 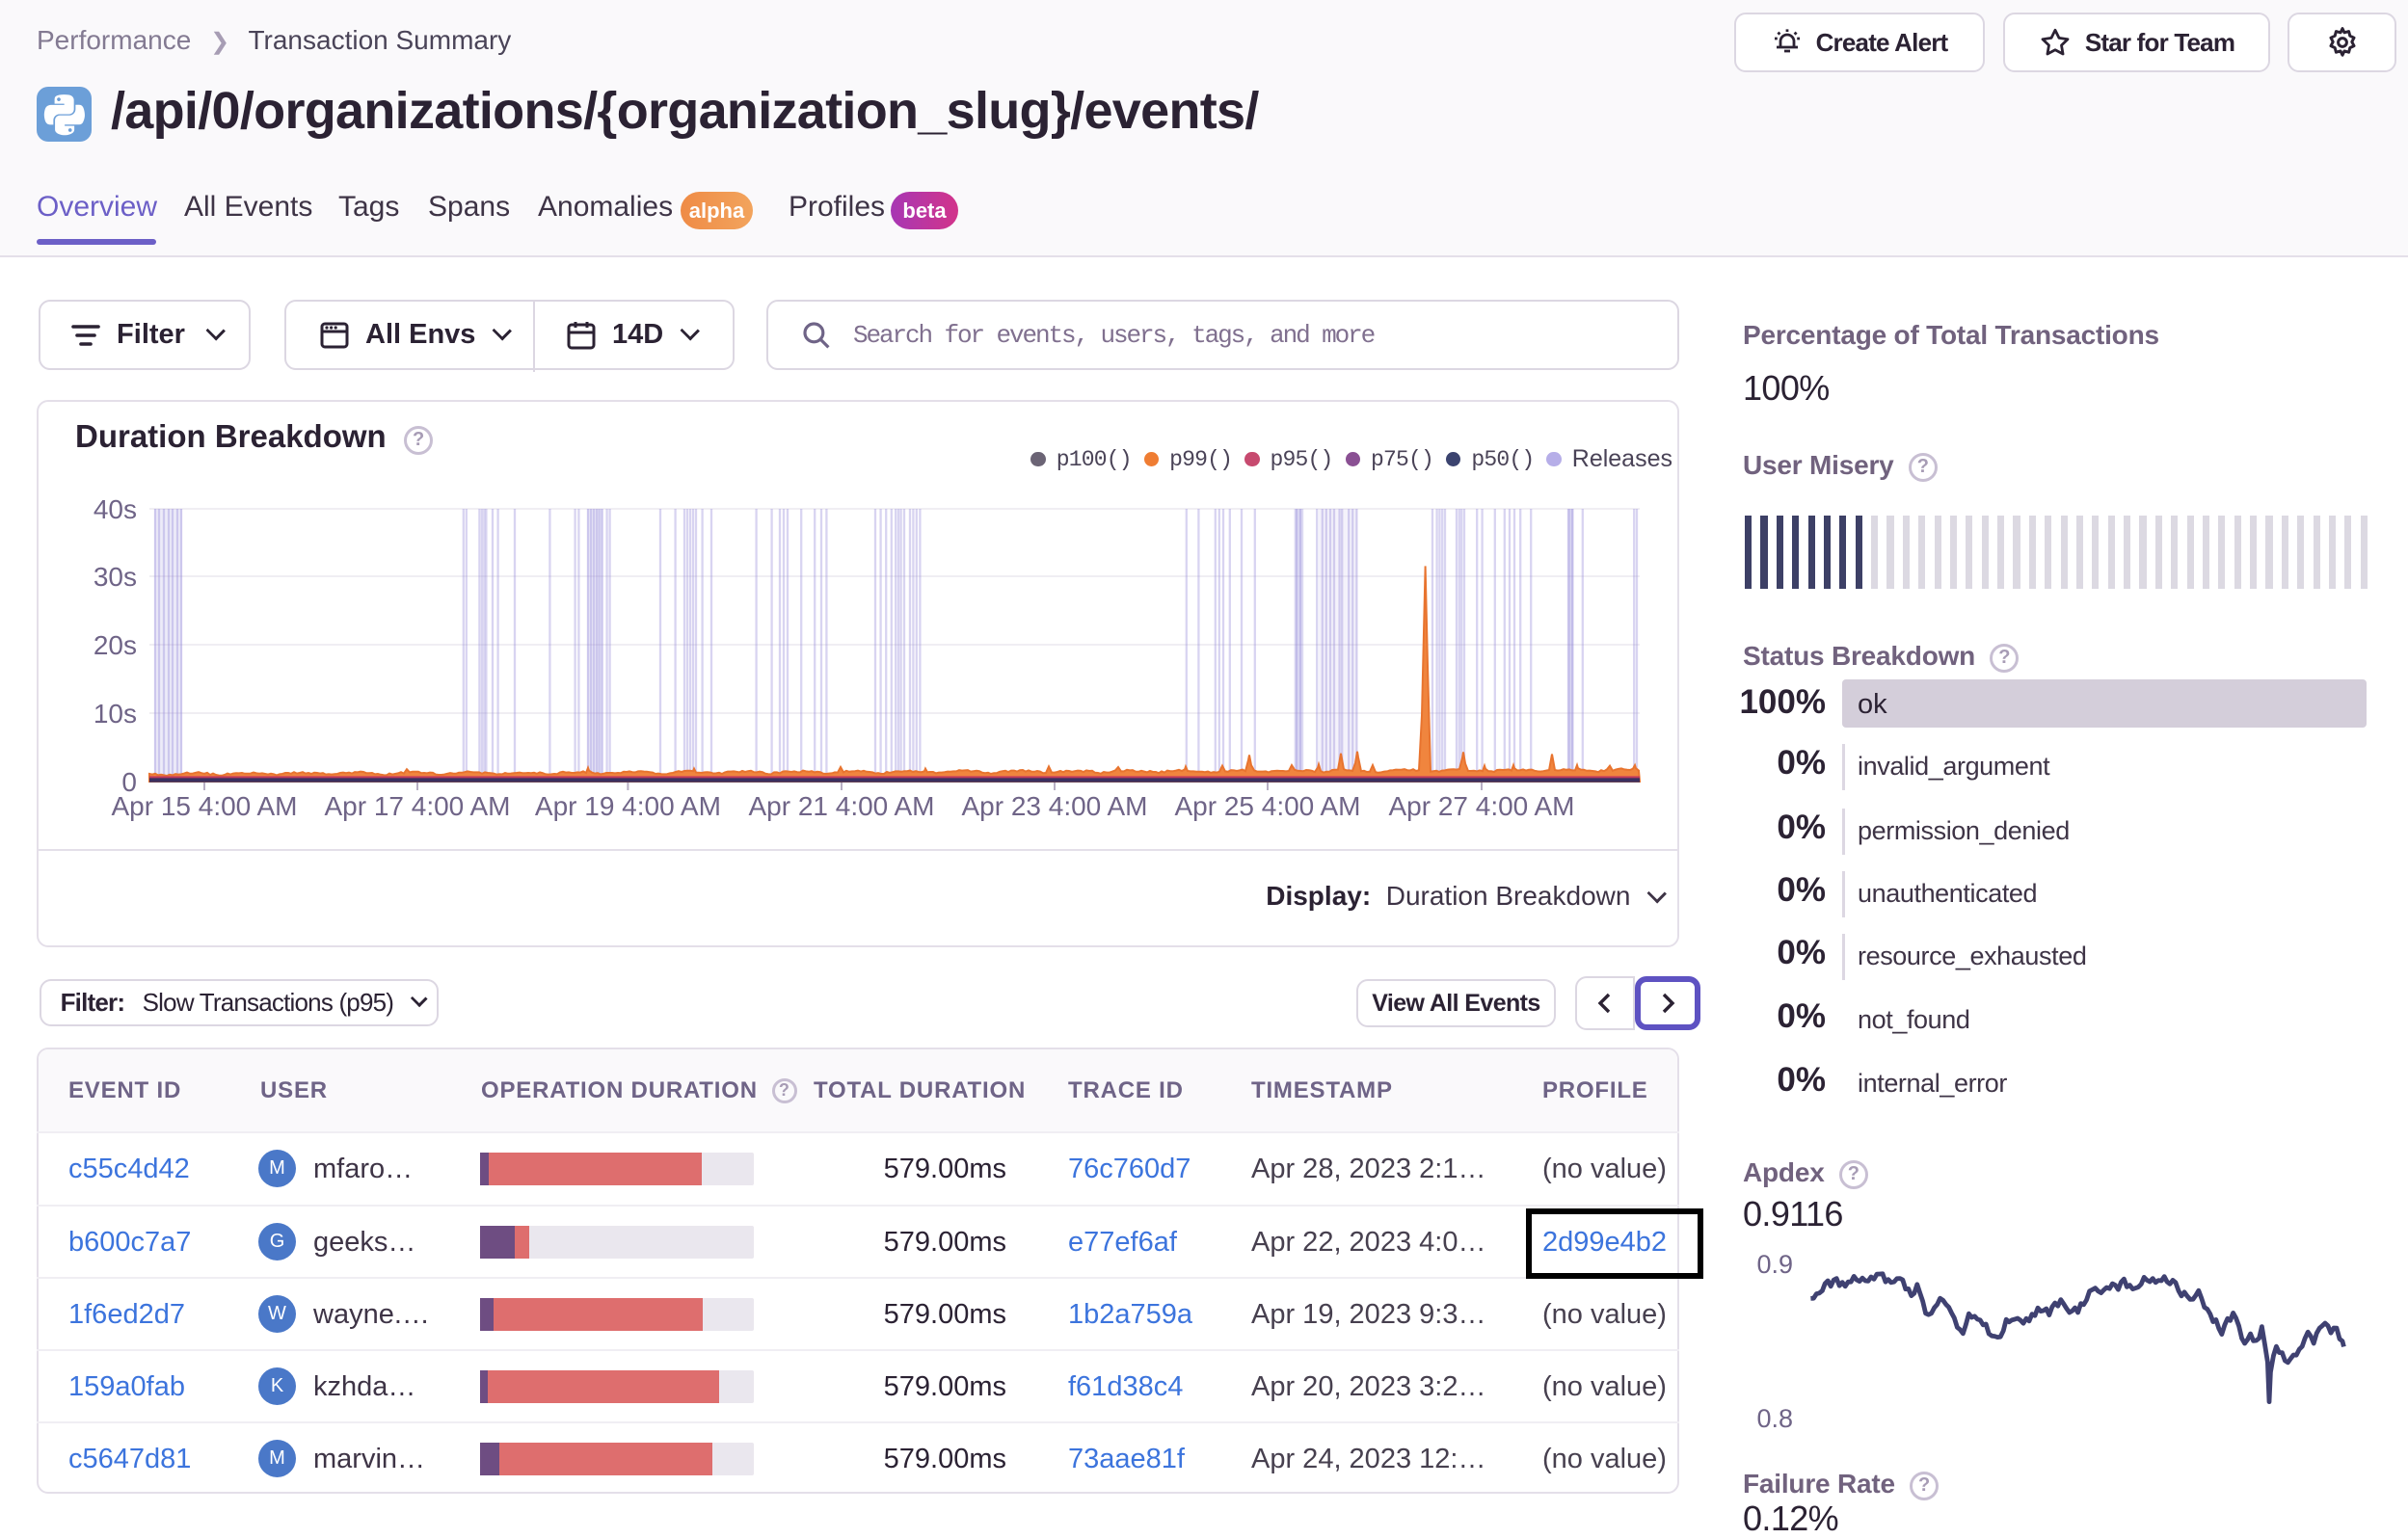 I want to click on svg-text: Apr 25 4:00 AM, so click(x=1267, y=806).